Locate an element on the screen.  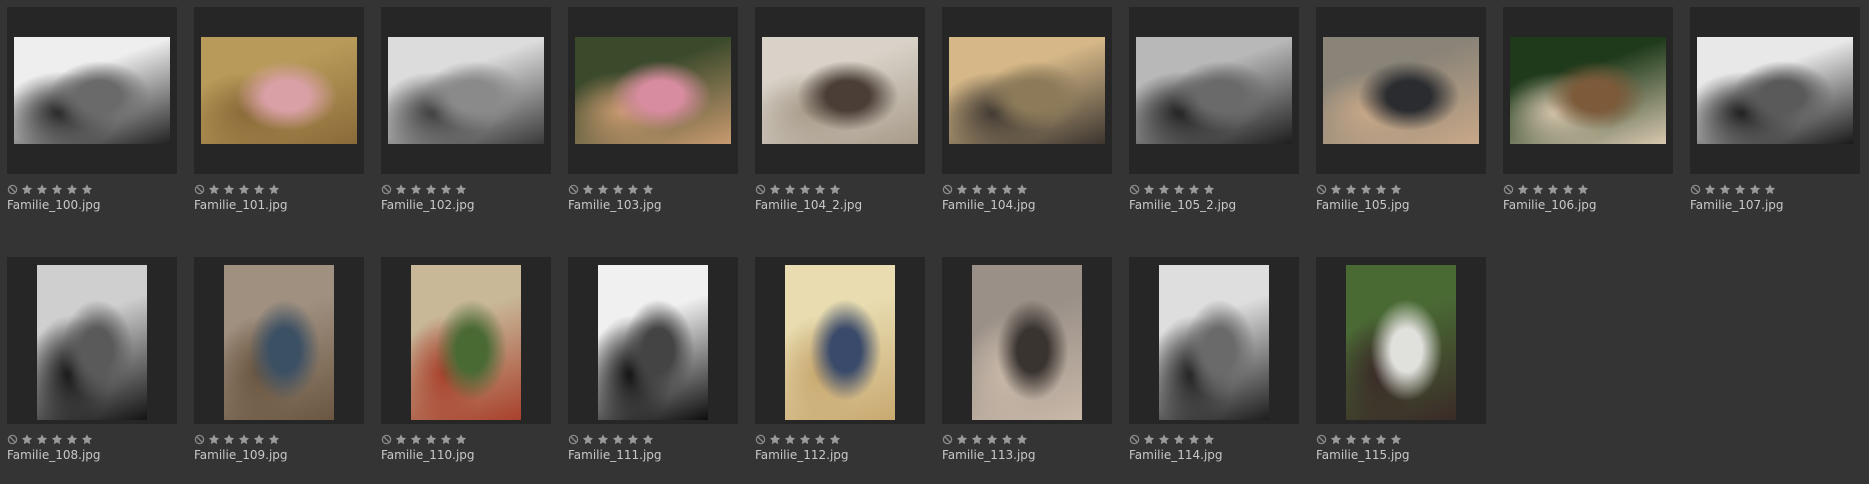
thumbnail-cell: Familie_103.jpg is located at coordinates (653, 110).